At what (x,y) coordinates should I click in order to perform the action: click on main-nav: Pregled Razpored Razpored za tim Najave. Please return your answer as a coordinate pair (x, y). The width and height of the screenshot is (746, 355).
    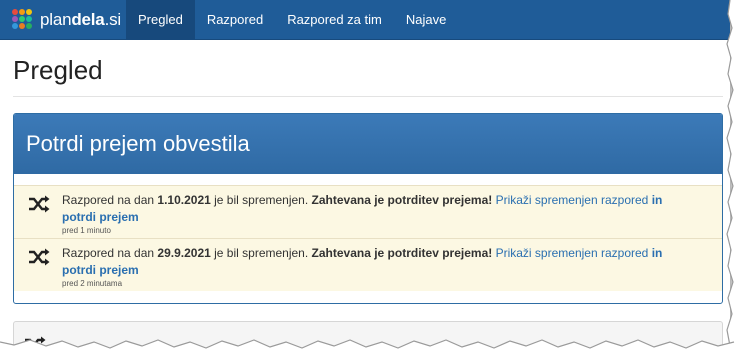
    Looking at the image, I should click on (292, 20).